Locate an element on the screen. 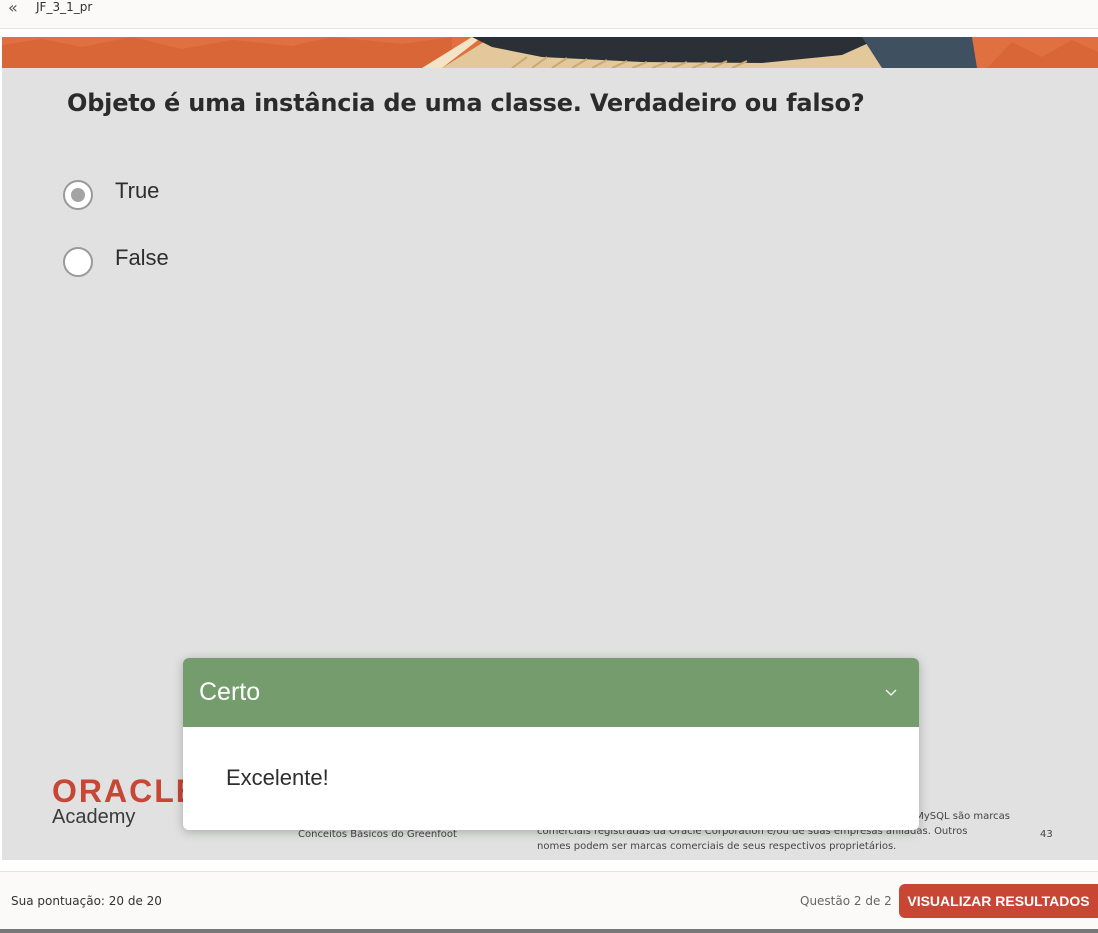 The height and width of the screenshot is (933, 1098). chevron-down-icon is located at coordinates (891, 692).